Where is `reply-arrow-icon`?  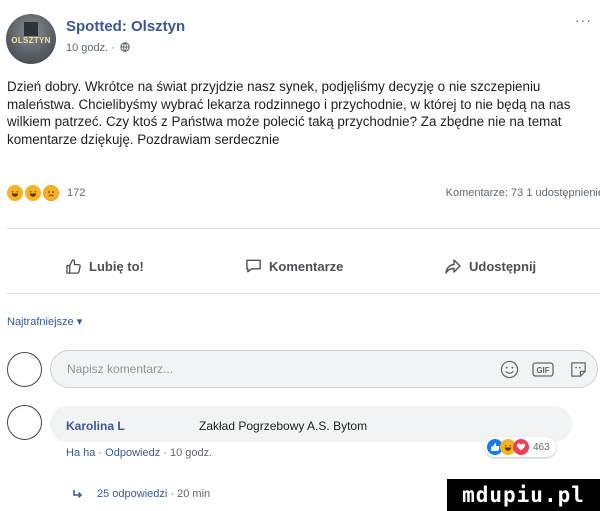 reply-arrow-icon is located at coordinates (78, 494).